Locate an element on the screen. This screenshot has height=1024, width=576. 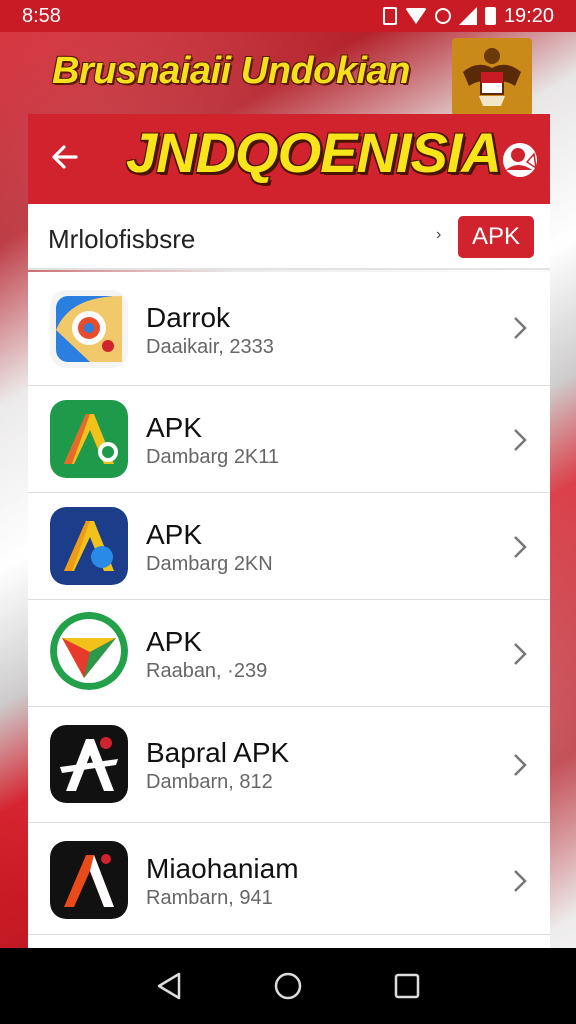
recents-square-icon is located at coordinates (407, 986).